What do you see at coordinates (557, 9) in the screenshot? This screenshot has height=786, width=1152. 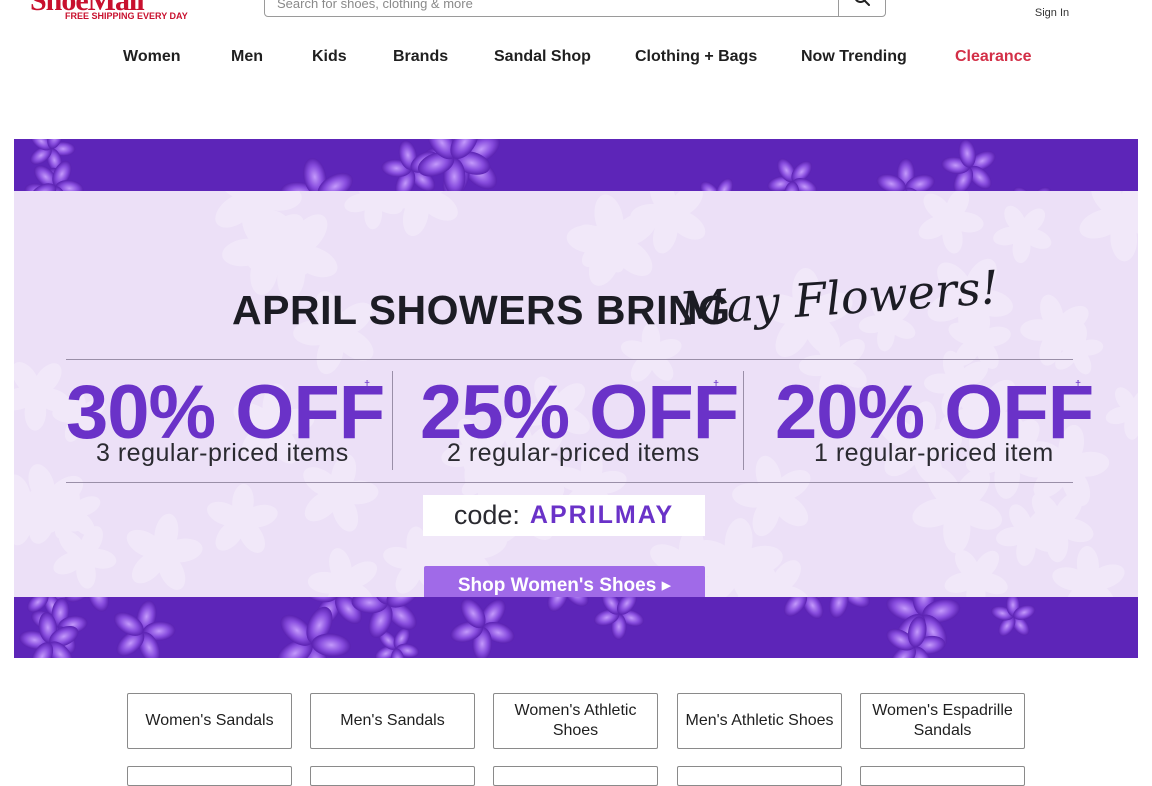 I see `search-input` at bounding box center [557, 9].